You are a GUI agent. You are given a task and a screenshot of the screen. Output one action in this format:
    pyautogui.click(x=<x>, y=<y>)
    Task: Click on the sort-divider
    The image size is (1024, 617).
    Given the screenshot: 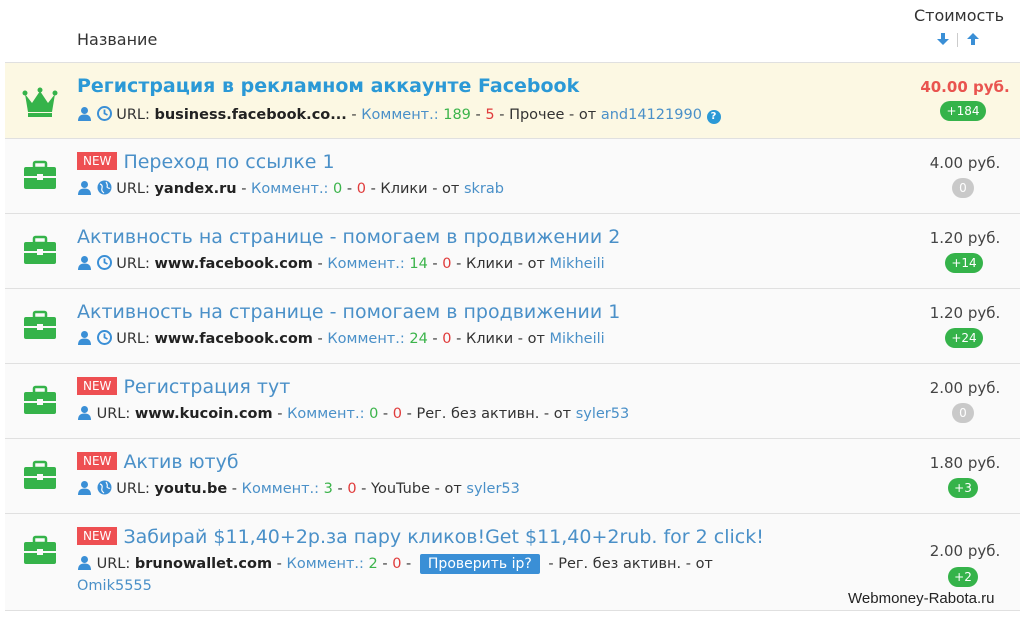 What is the action you would take?
    pyautogui.click(x=957, y=40)
    